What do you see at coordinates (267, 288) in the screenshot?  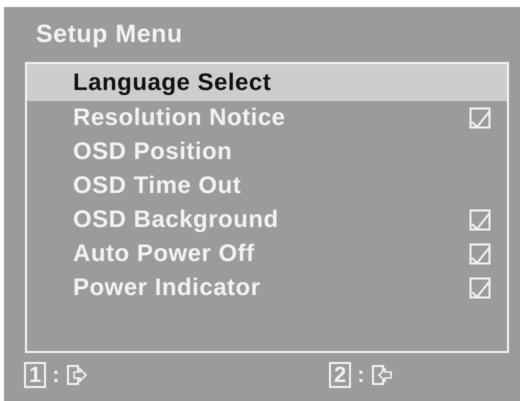 I see `menu-item: Power Indicator` at bounding box center [267, 288].